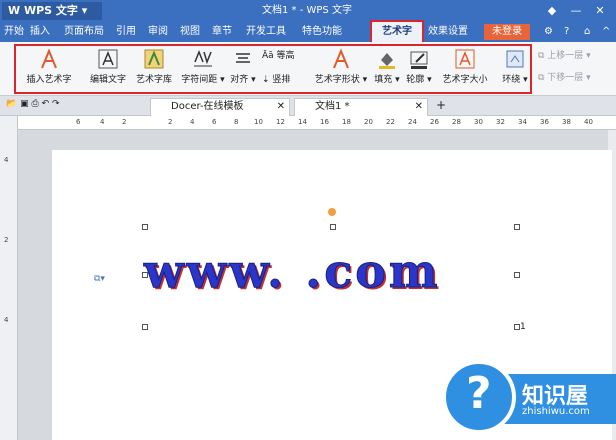  Describe the element at coordinates (332, 106) in the screenshot. I see `document-tab-label: 文档1 *` at that location.